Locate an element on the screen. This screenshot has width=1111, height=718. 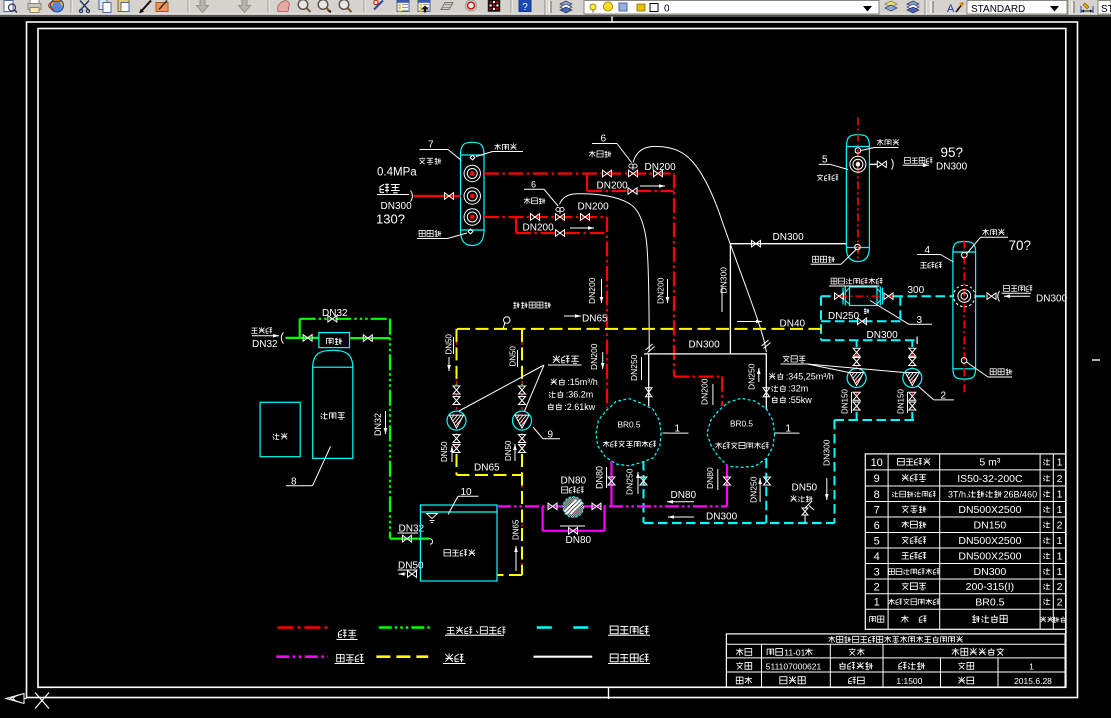
svg-text: 511107000621 is located at coordinates (794, 666).